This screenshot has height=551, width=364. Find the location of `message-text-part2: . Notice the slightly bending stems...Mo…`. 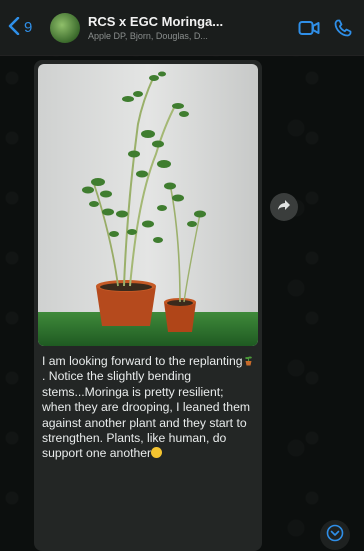

message-text-part2: . Notice the slightly bending stems...Mo… is located at coordinates (146, 415).